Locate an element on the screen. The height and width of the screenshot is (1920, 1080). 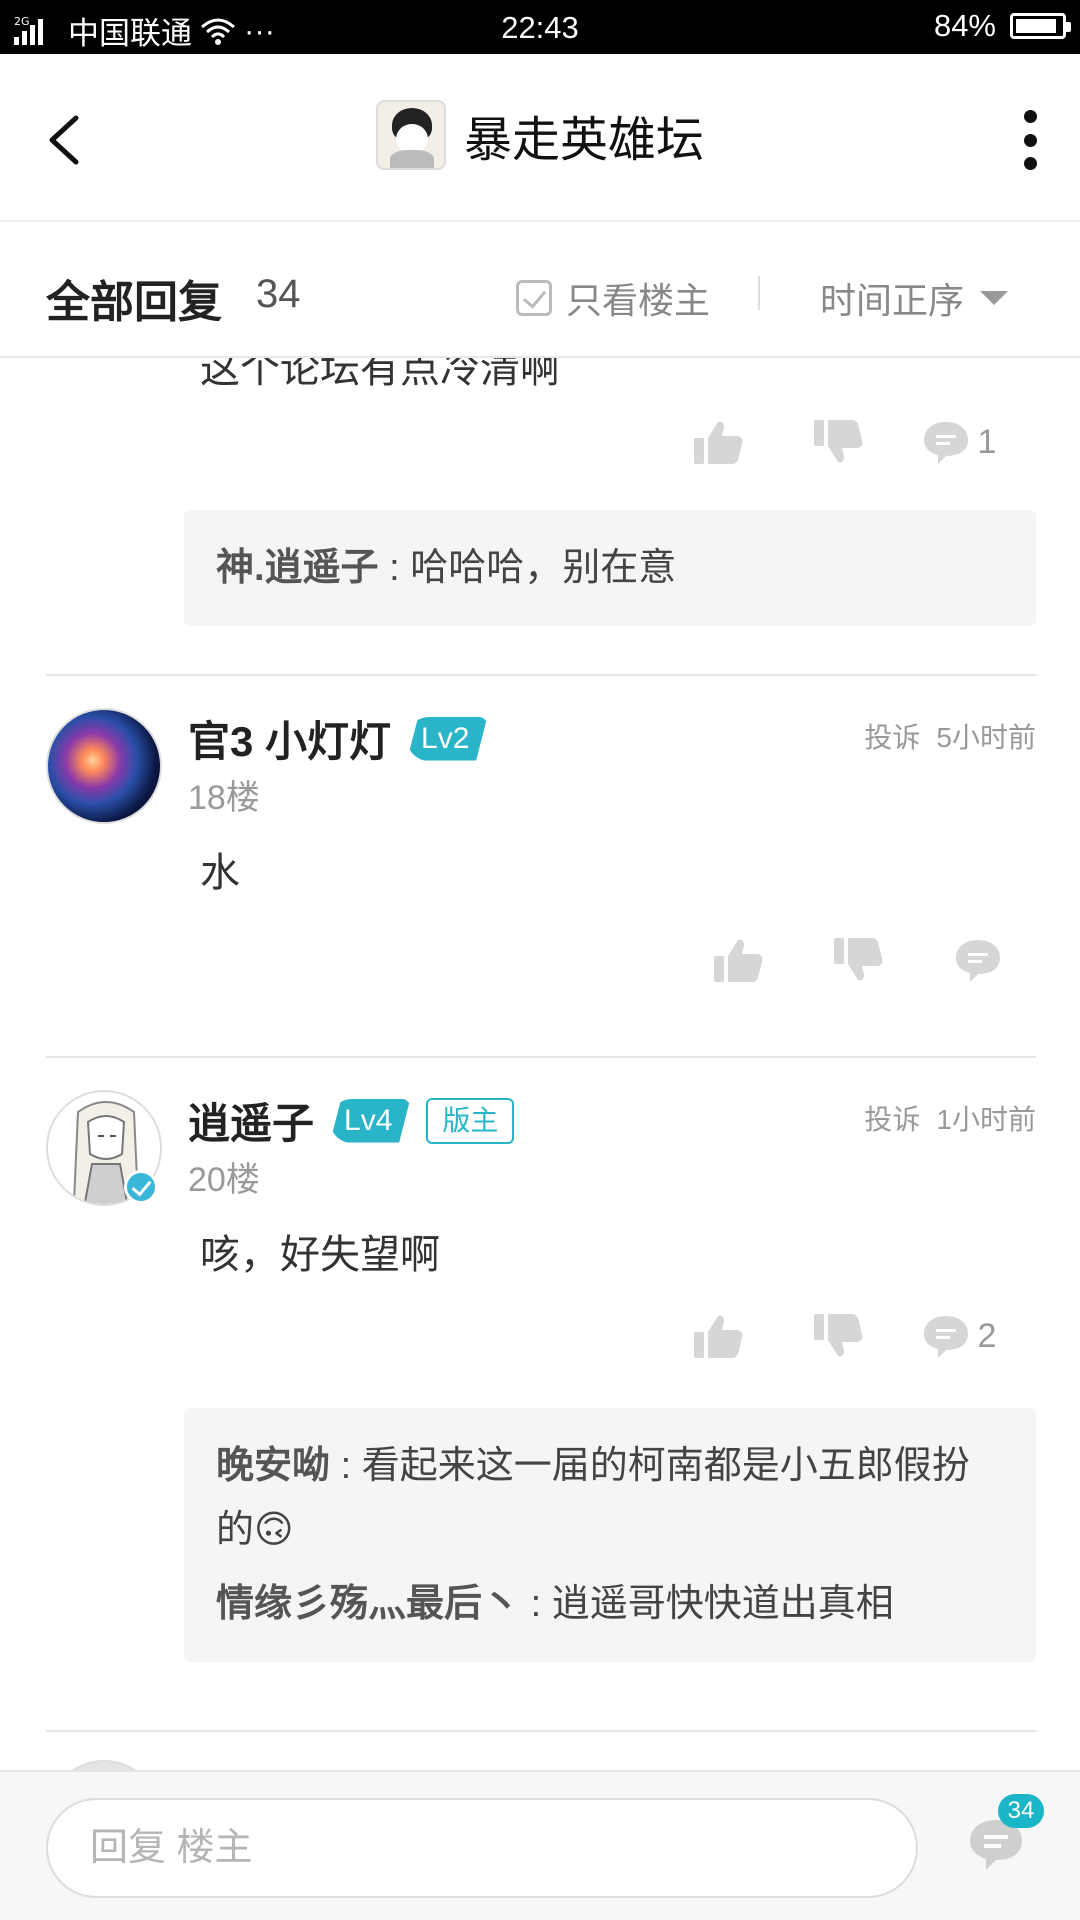
sort-dropdown: 时间正序 is located at coordinates (914, 298).